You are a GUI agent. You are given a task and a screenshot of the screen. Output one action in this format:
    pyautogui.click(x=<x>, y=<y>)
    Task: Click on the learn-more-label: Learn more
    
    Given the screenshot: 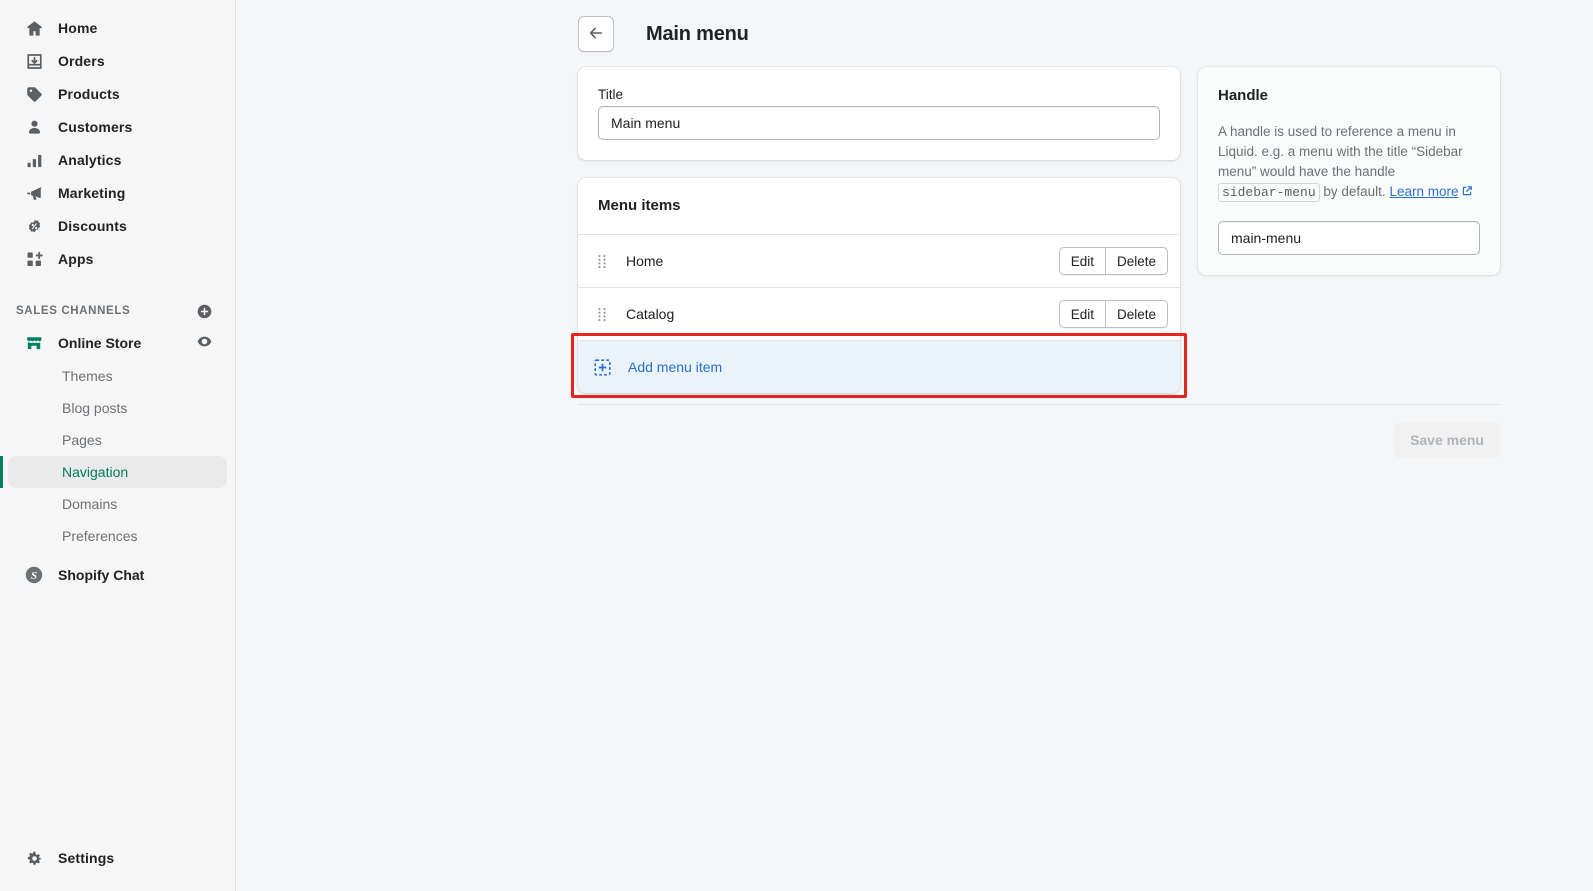 What is the action you would take?
    pyautogui.click(x=1424, y=191)
    